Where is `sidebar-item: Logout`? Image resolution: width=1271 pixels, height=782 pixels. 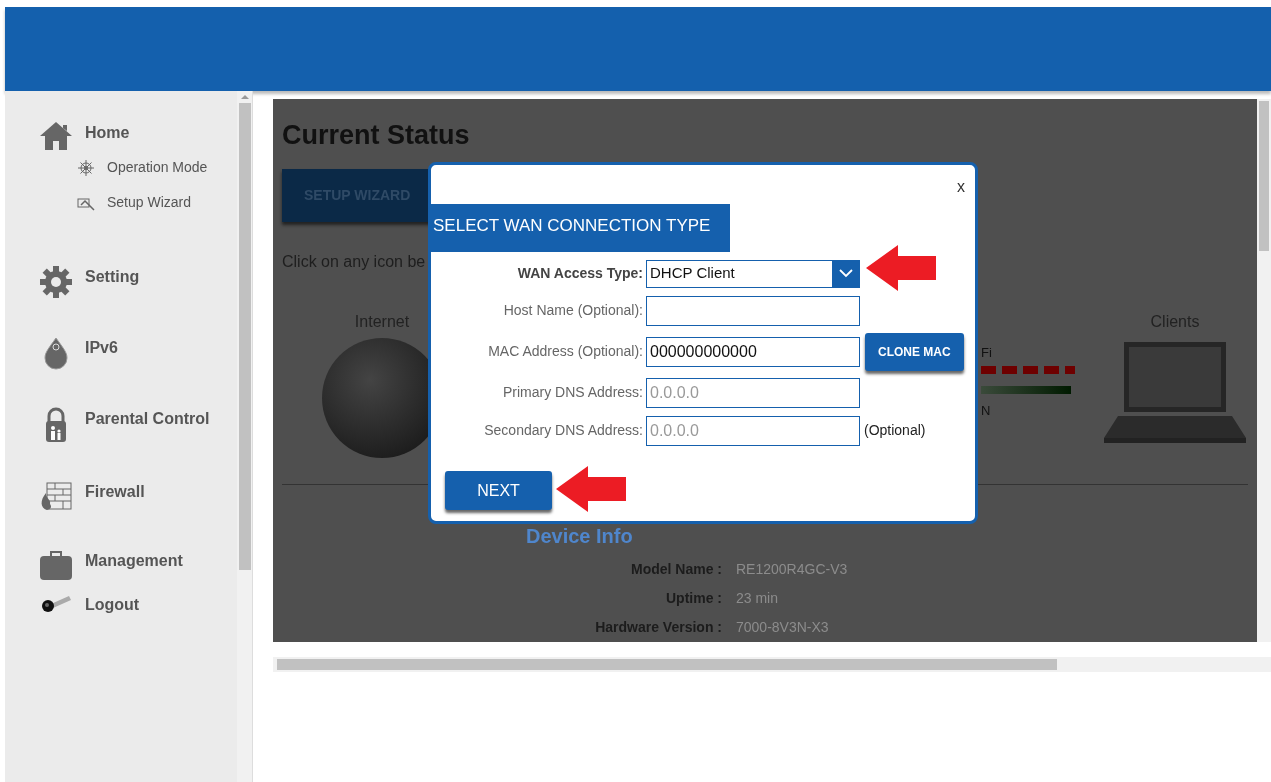 sidebar-item: Logout is located at coordinates (112, 605).